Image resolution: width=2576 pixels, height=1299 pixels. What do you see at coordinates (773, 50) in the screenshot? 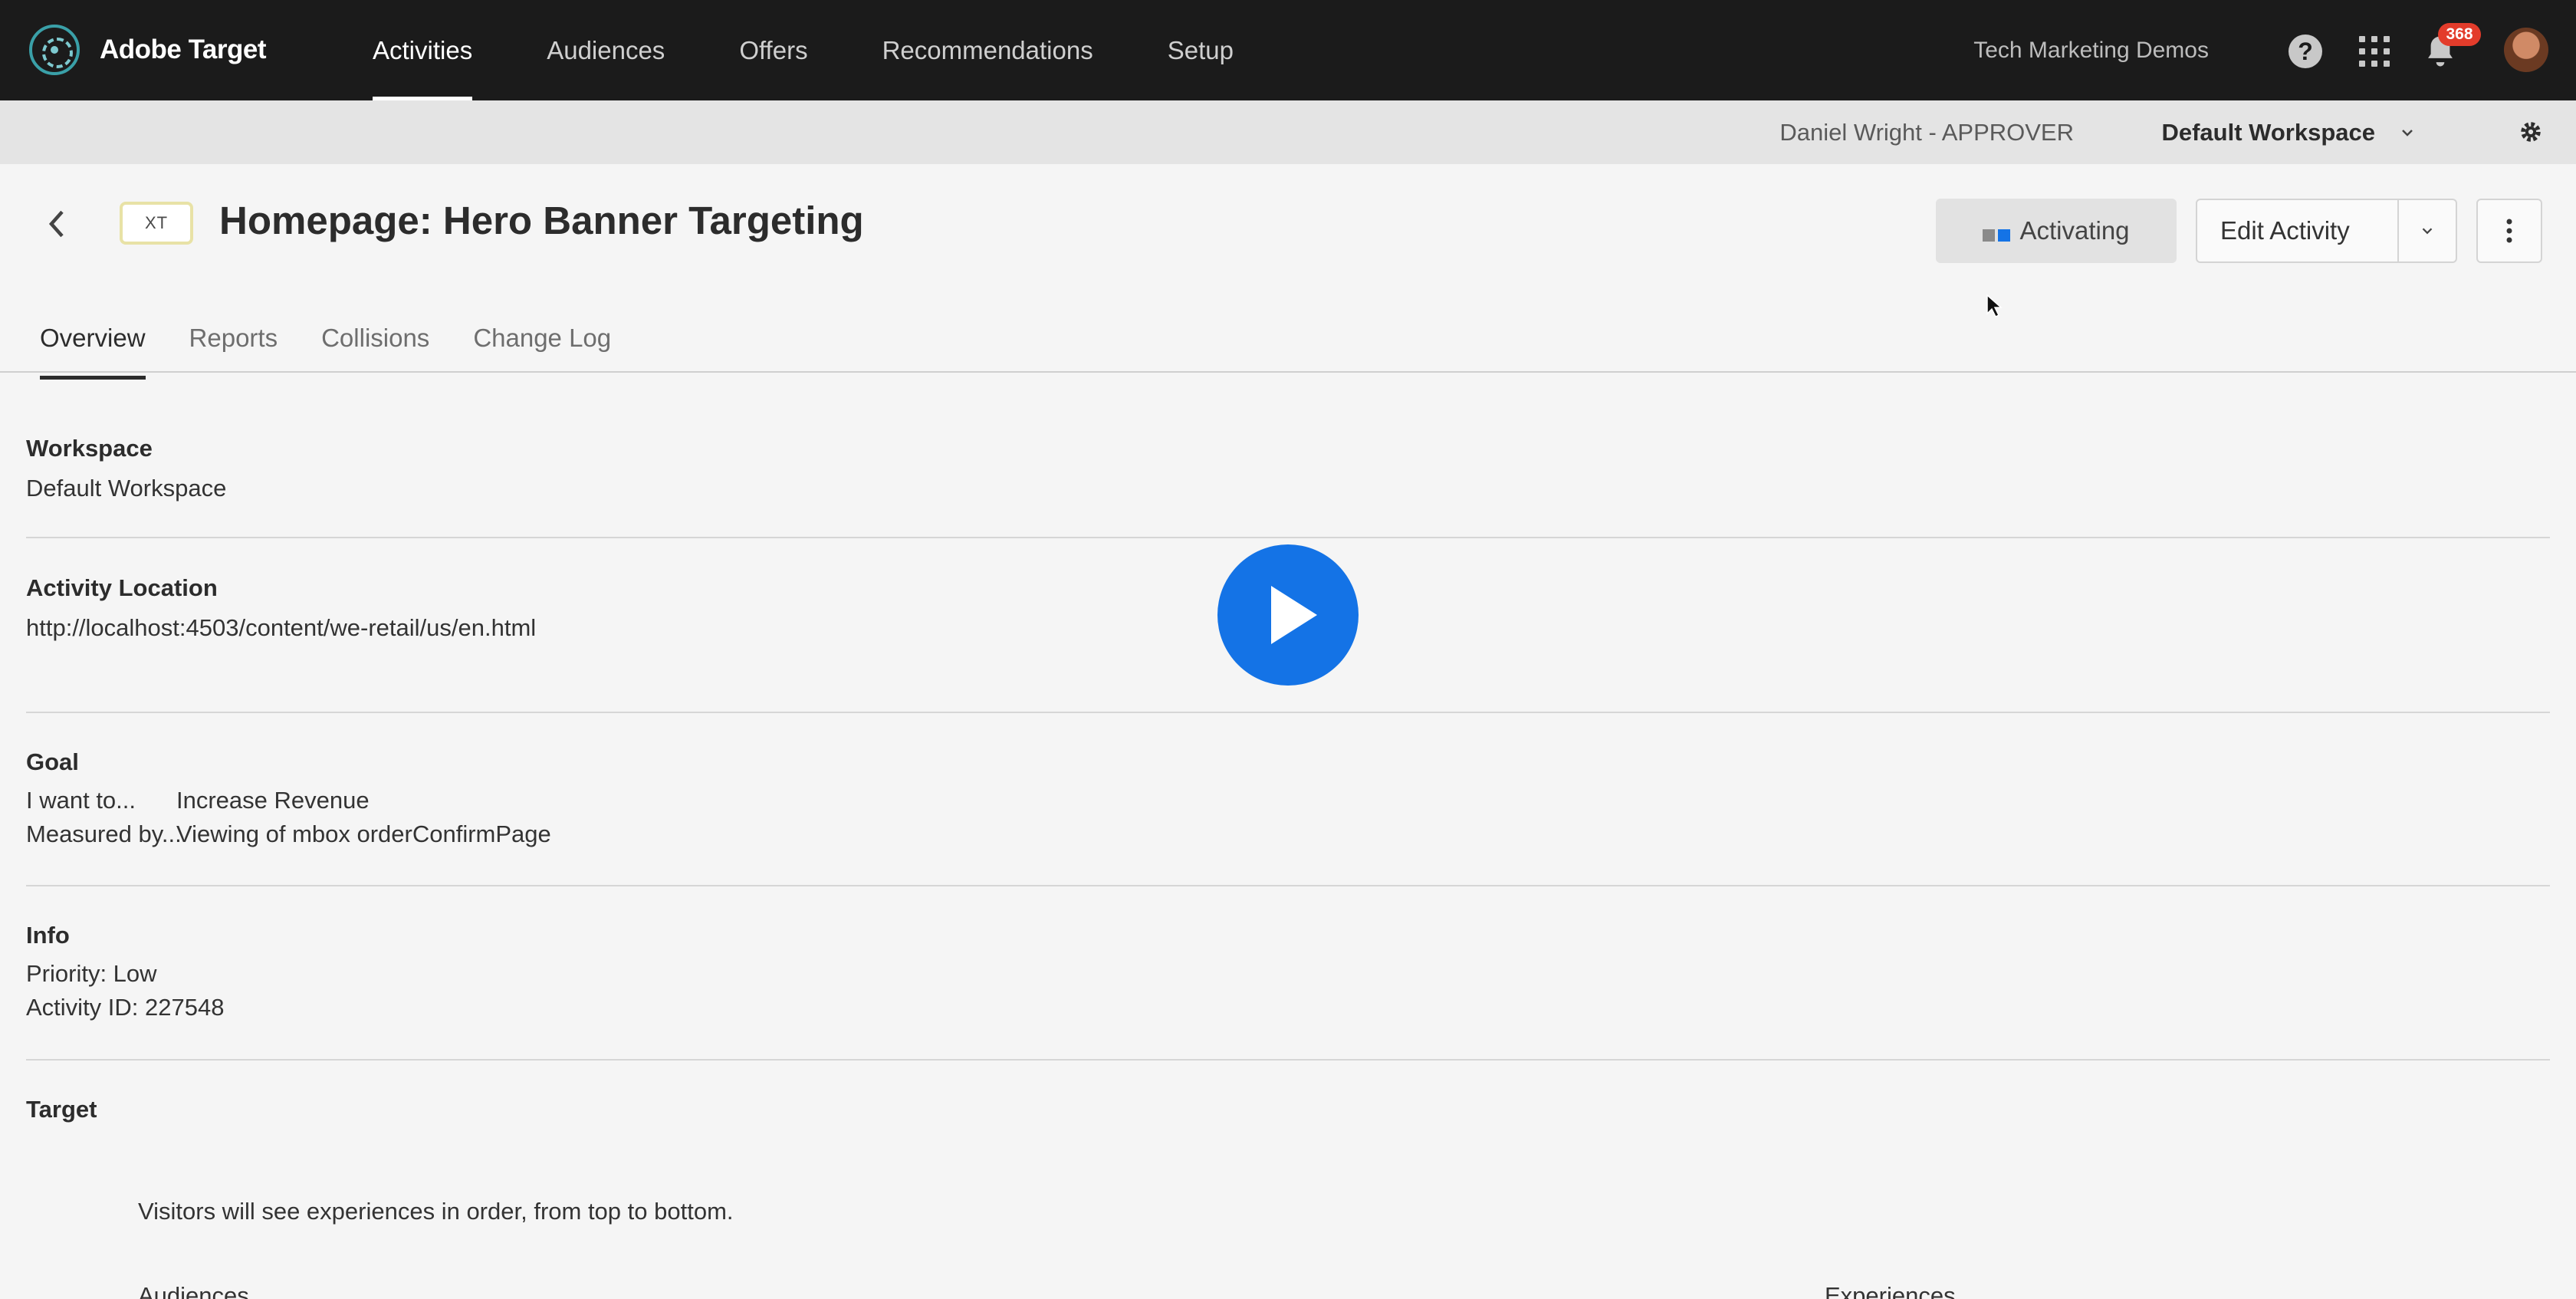
I see `nav-item-offers: Offers` at bounding box center [773, 50].